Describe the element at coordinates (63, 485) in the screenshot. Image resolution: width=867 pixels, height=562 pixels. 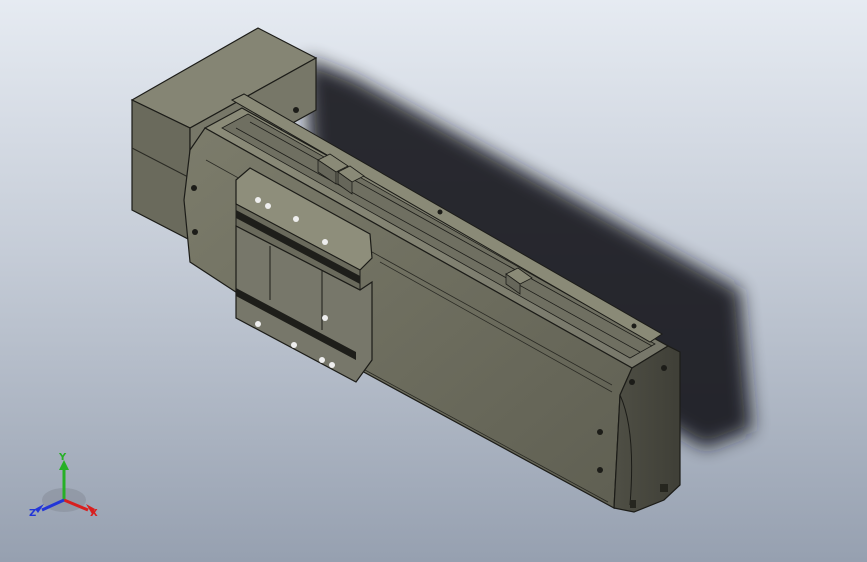
I see `axis-triad: Y X Z` at that location.